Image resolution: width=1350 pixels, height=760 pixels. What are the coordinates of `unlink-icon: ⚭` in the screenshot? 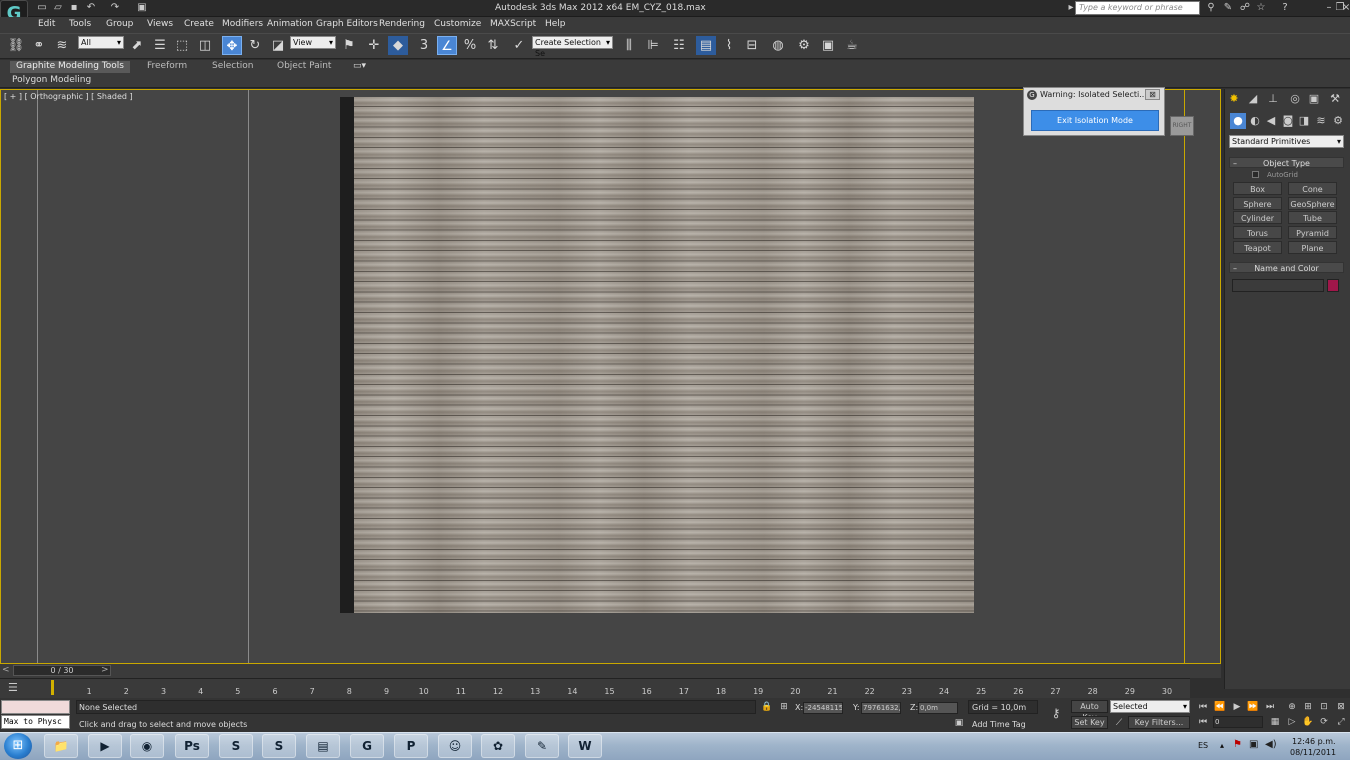 It's located at (39, 45).